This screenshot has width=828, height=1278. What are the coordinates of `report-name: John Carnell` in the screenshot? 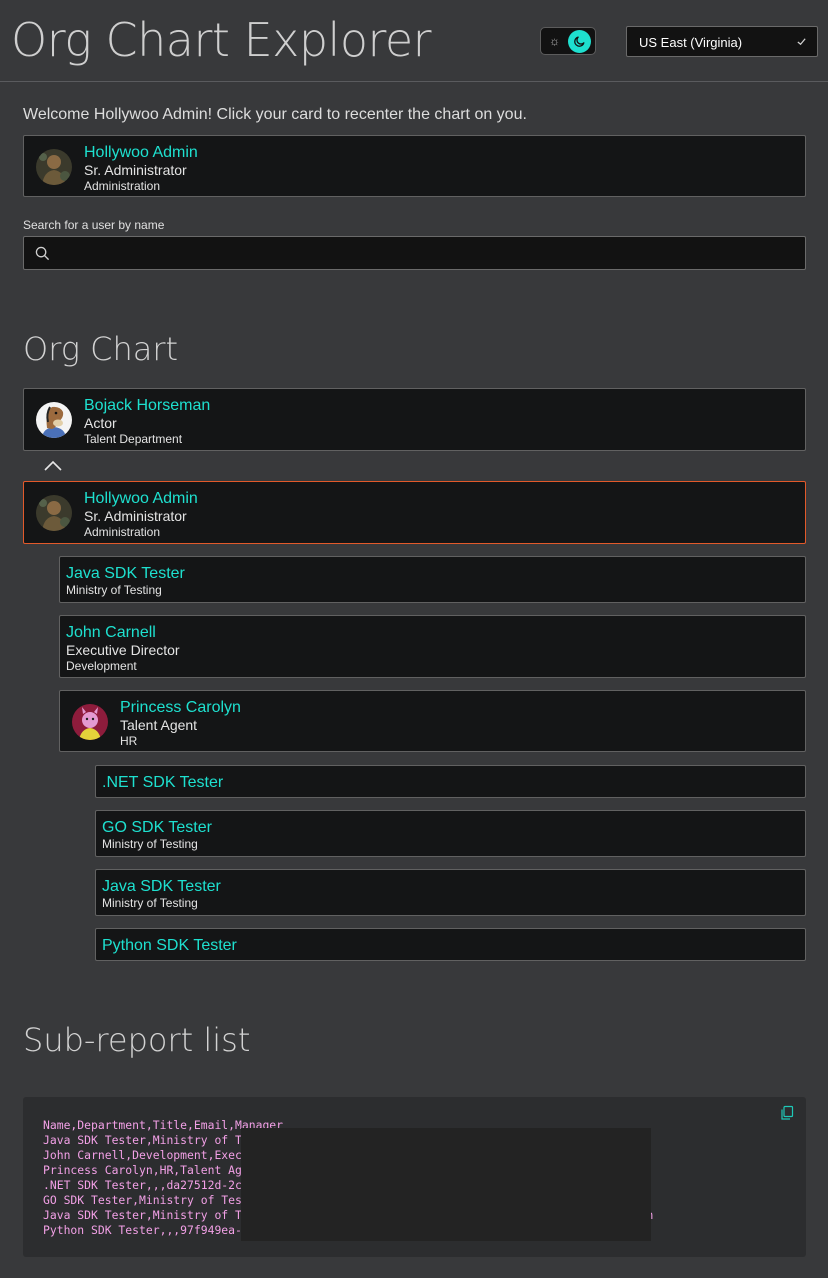 It's located at (111, 632).